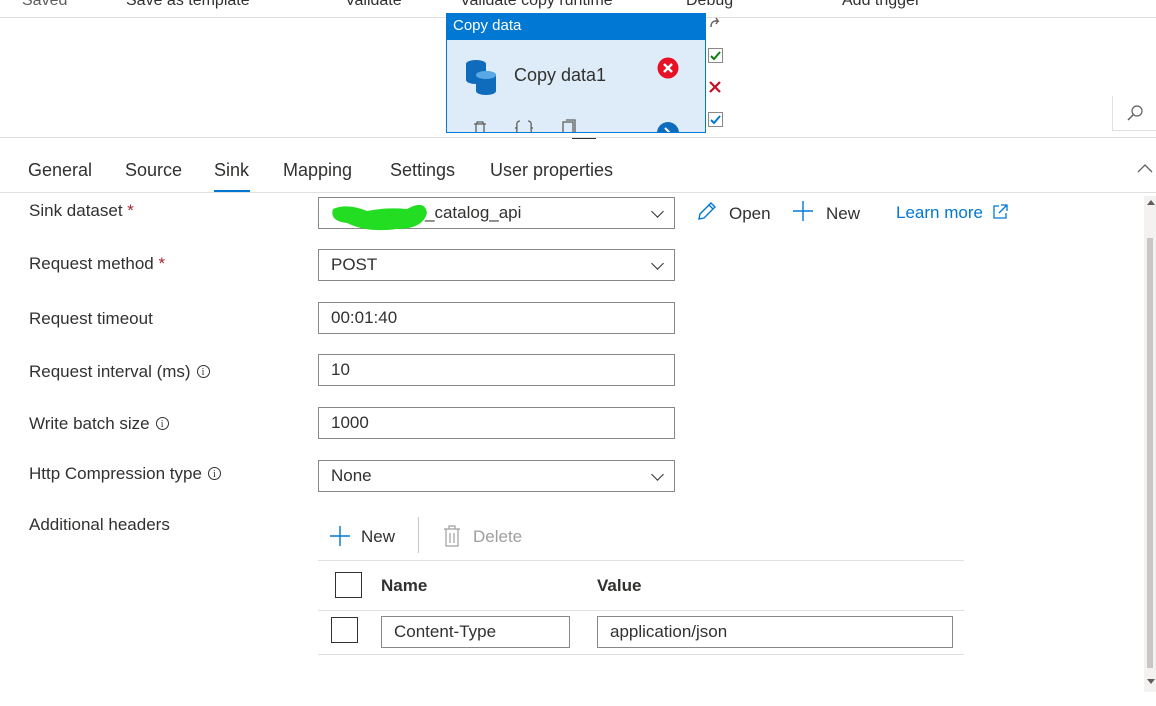 The height and width of the screenshot is (706, 1156). Describe the element at coordinates (1150, 453) in the screenshot. I see `scrollbar-thumb` at that location.